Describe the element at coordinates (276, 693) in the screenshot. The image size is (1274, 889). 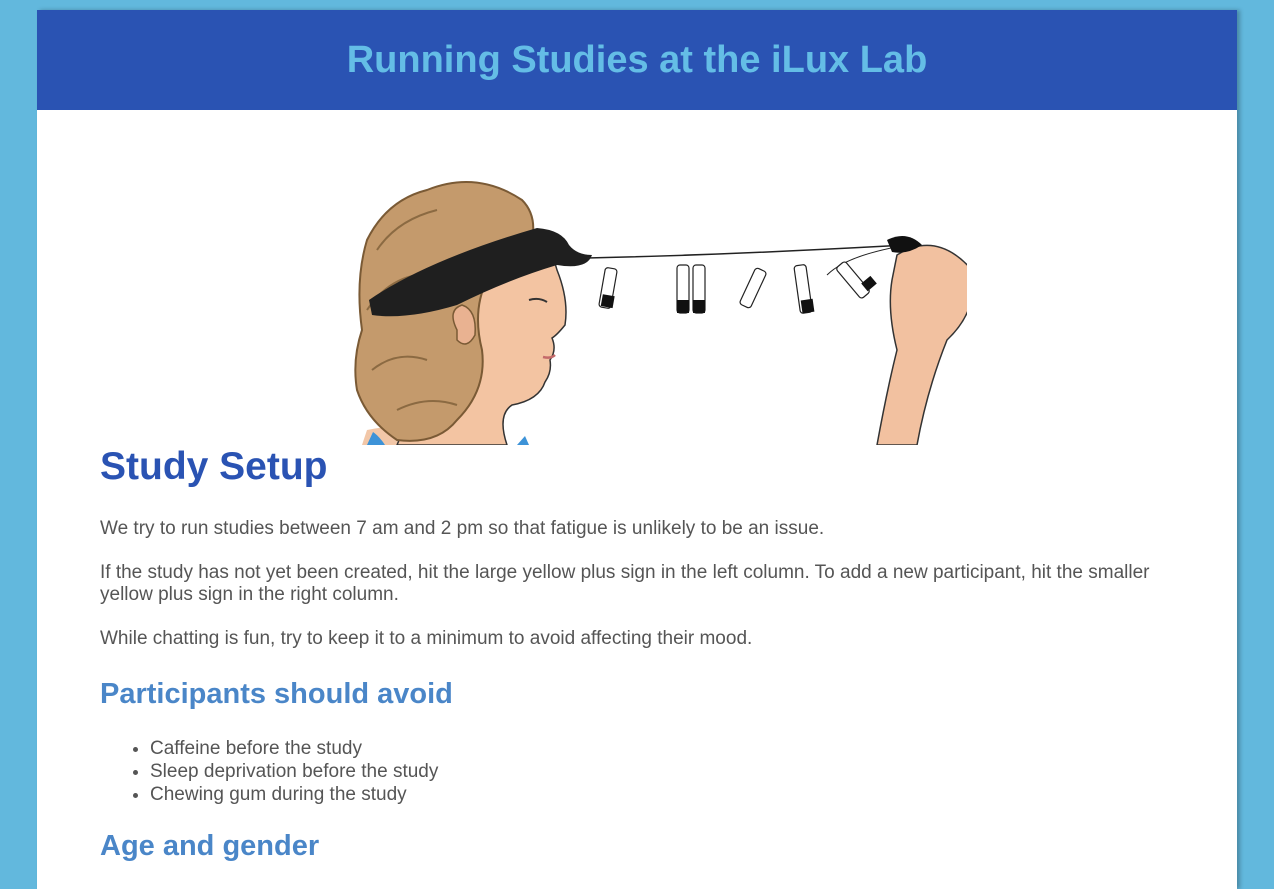
I see `participants-avoid-heading: Participants should avoid` at that location.